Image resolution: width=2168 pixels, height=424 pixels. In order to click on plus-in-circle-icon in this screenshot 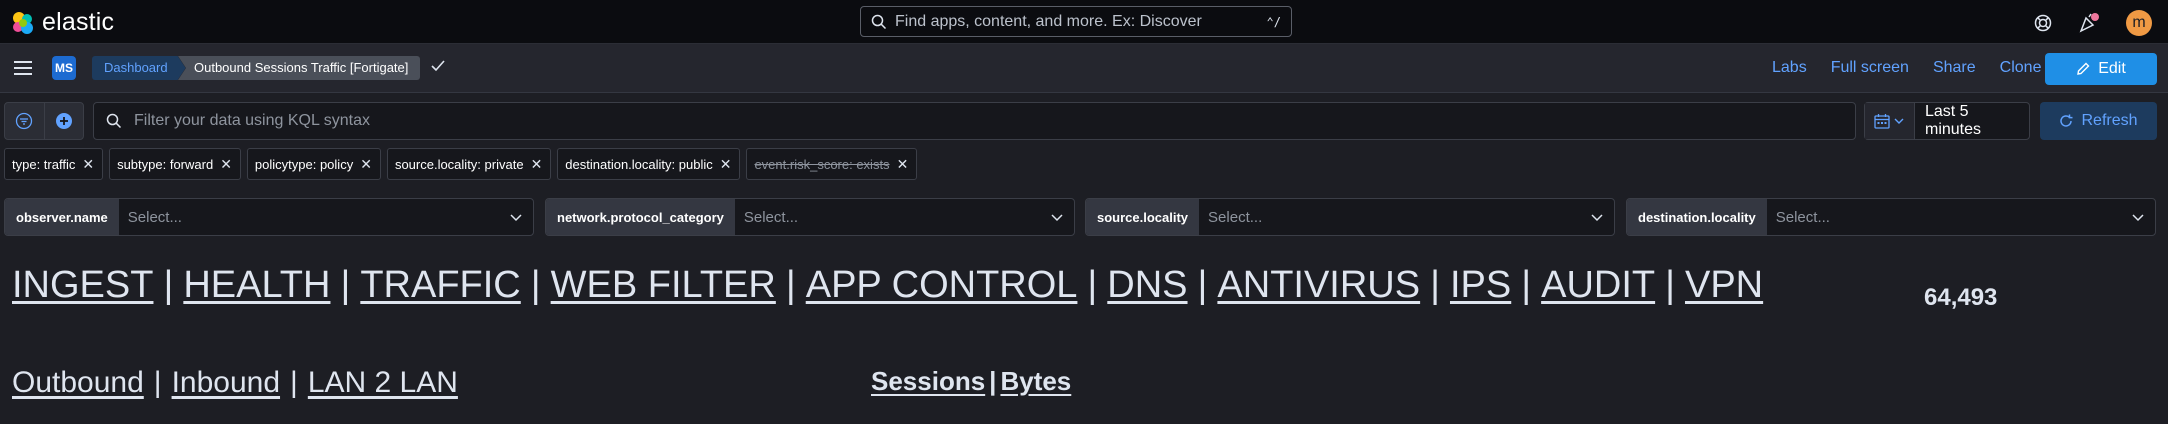, I will do `click(63, 121)`.